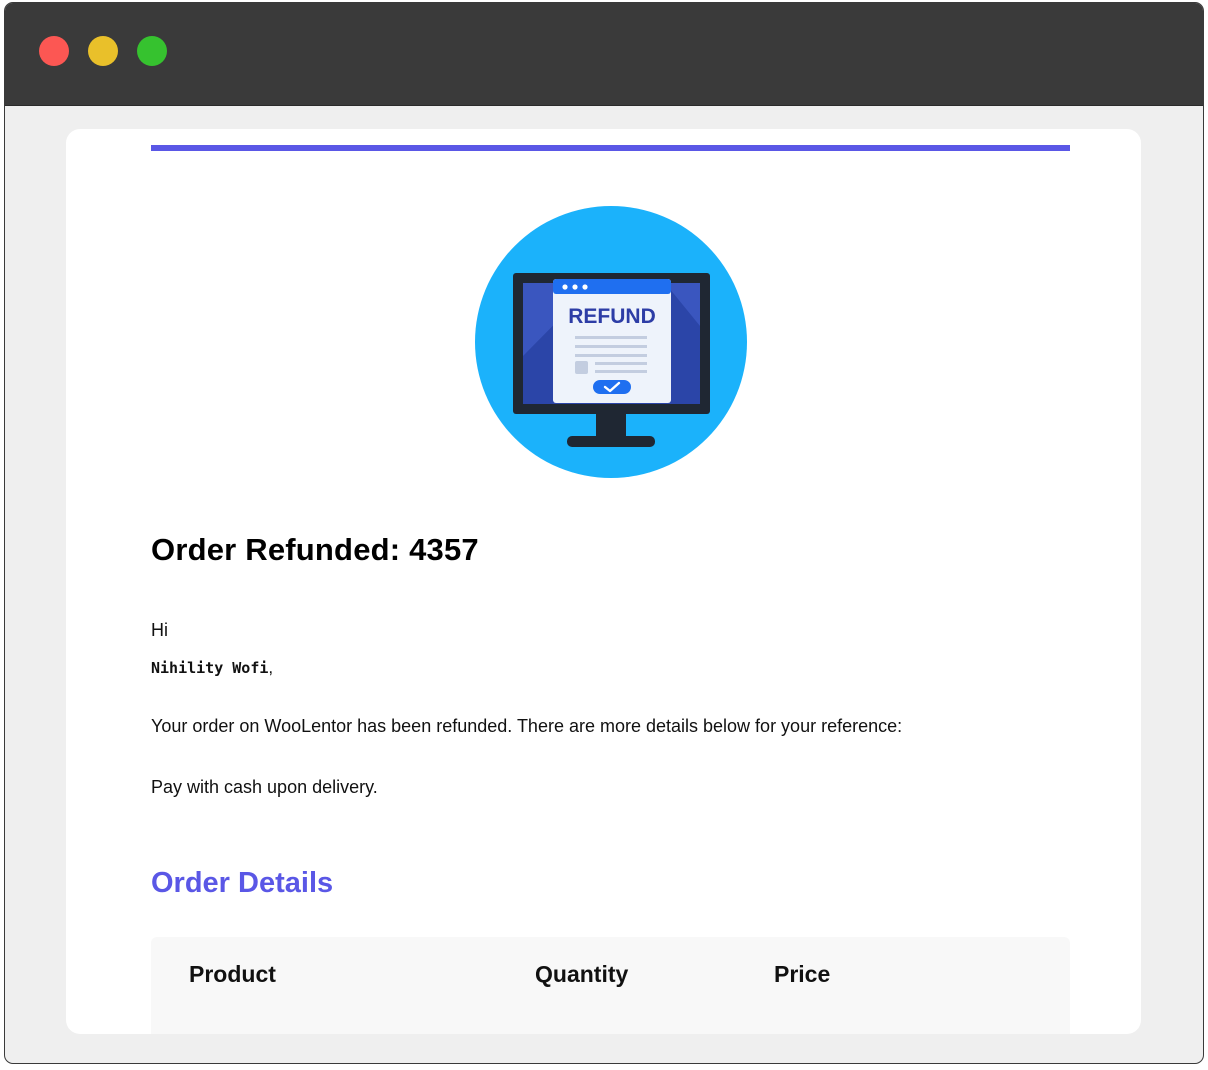 The height and width of the screenshot is (1070, 1208). I want to click on customer-name-line: Nihility Wofi,, so click(212, 668).